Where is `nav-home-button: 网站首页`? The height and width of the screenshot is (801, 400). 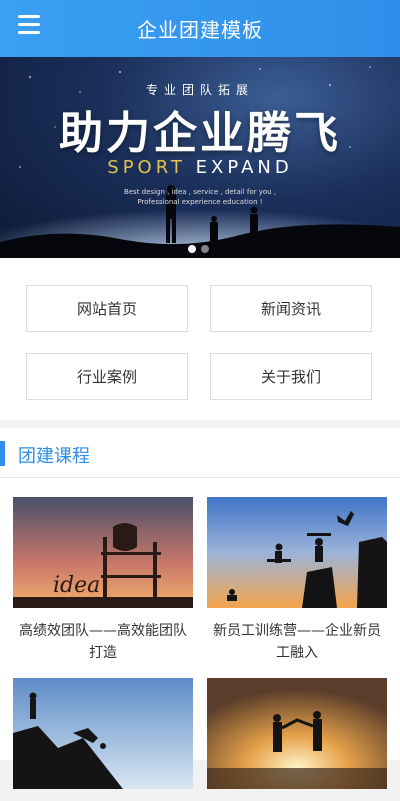 nav-home-button: 网站首页 is located at coordinates (107, 308).